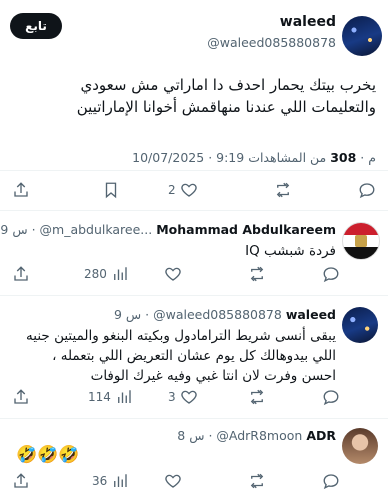  Describe the element at coordinates (36, 26) in the screenshot. I see `follow-button: تابع` at that location.